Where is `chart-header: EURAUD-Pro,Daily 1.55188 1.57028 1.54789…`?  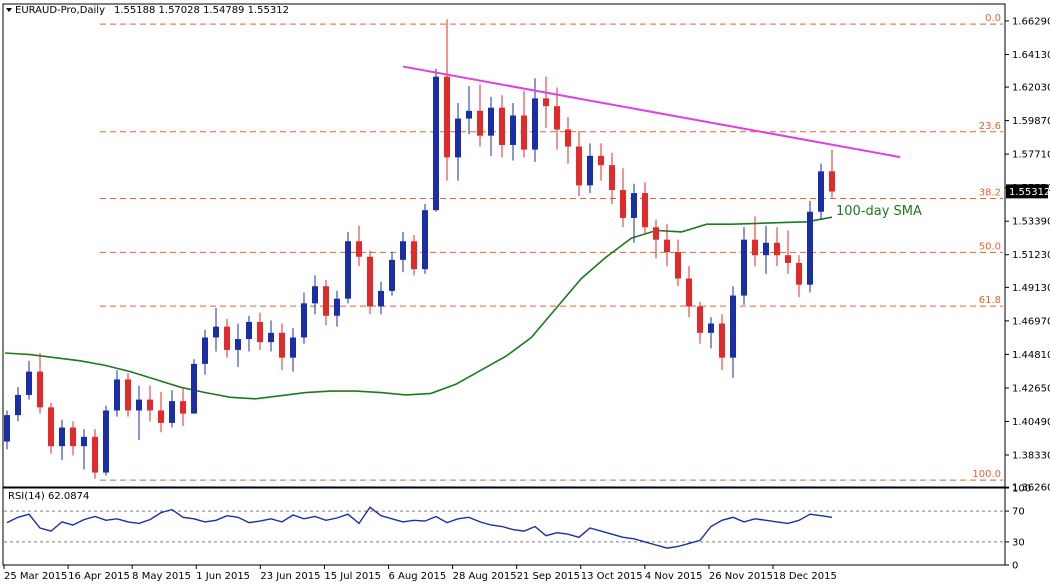 chart-header: EURAUD-Pro,Daily 1.55188 1.57028 1.54789… is located at coordinates (147, 10).